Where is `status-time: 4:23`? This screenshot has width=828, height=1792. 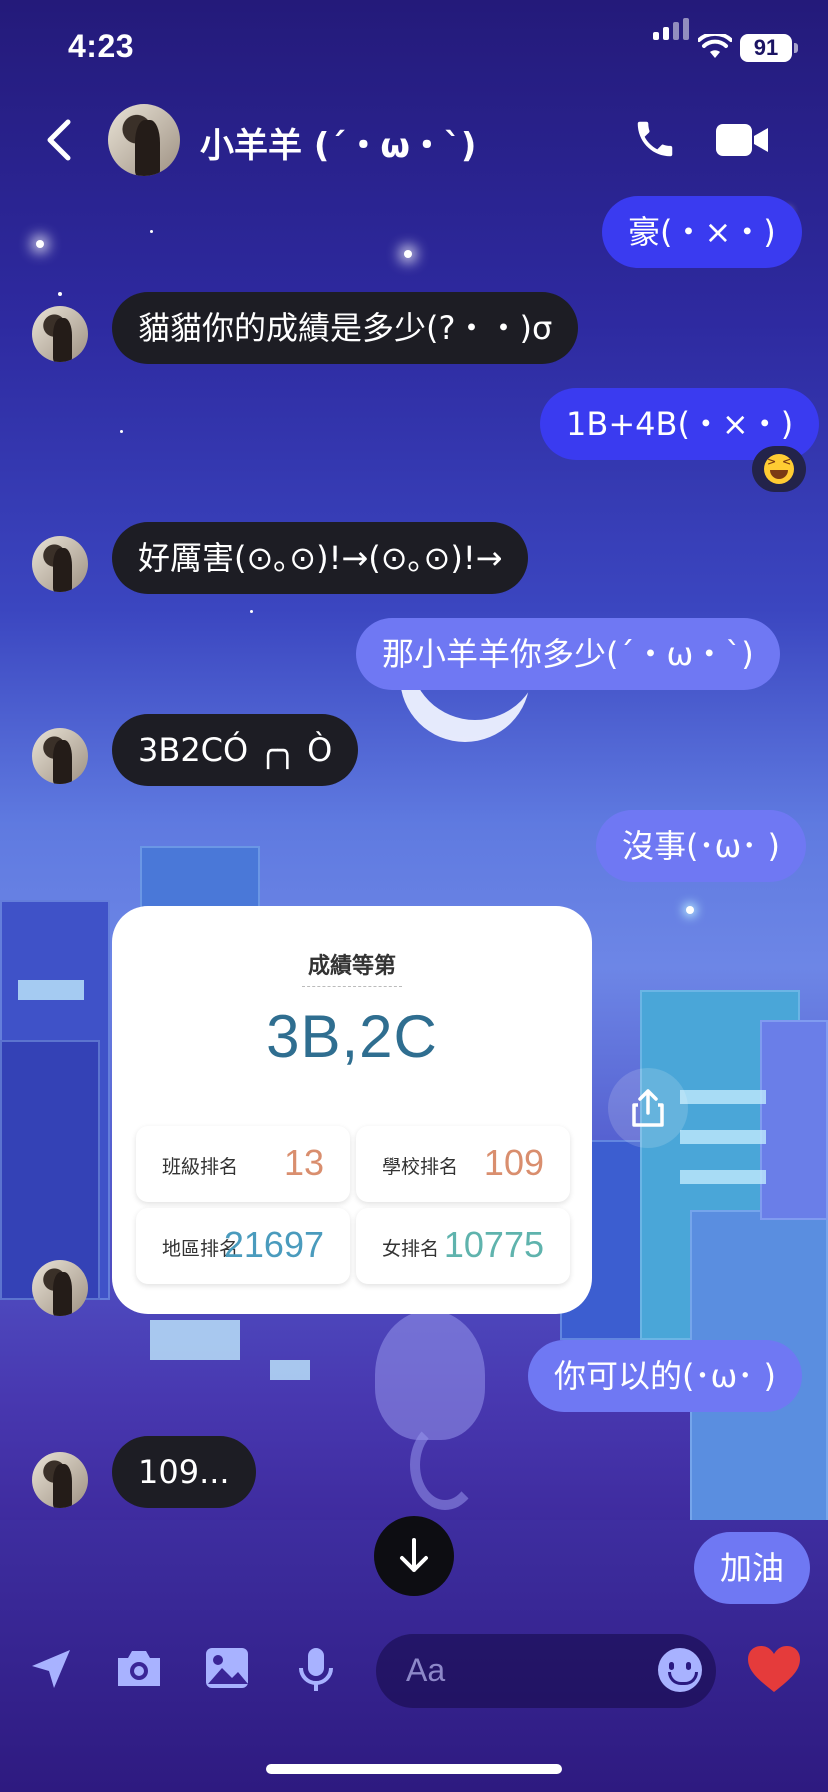
status-time: 4:23 is located at coordinates (101, 46).